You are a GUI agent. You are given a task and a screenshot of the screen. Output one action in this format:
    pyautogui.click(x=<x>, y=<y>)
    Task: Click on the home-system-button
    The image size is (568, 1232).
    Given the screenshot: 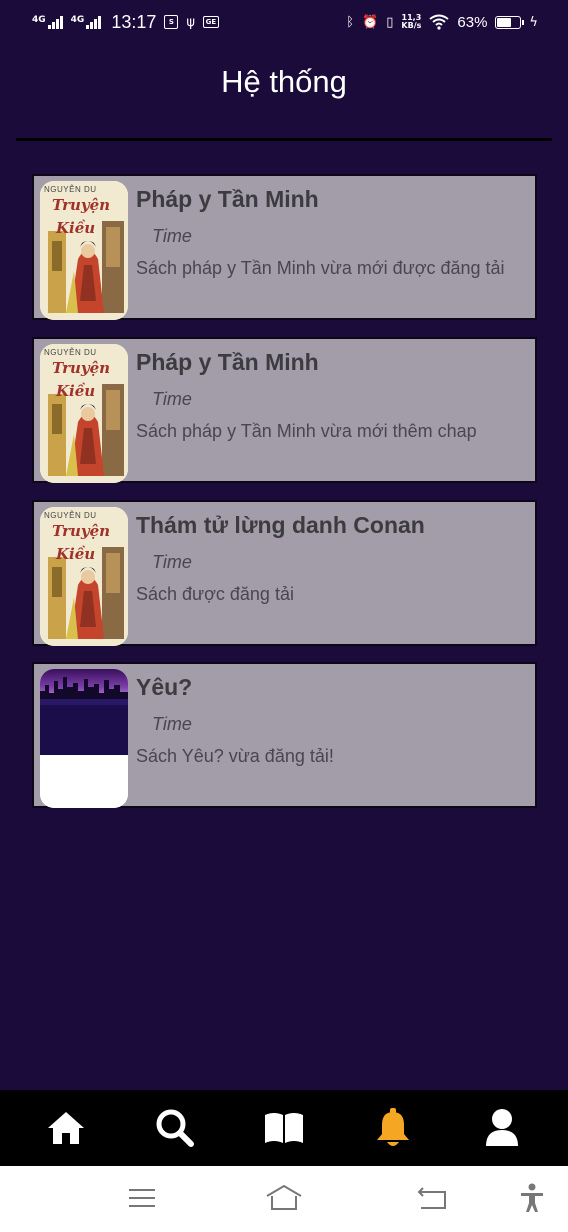 What is the action you would take?
    pyautogui.click(x=284, y=1198)
    